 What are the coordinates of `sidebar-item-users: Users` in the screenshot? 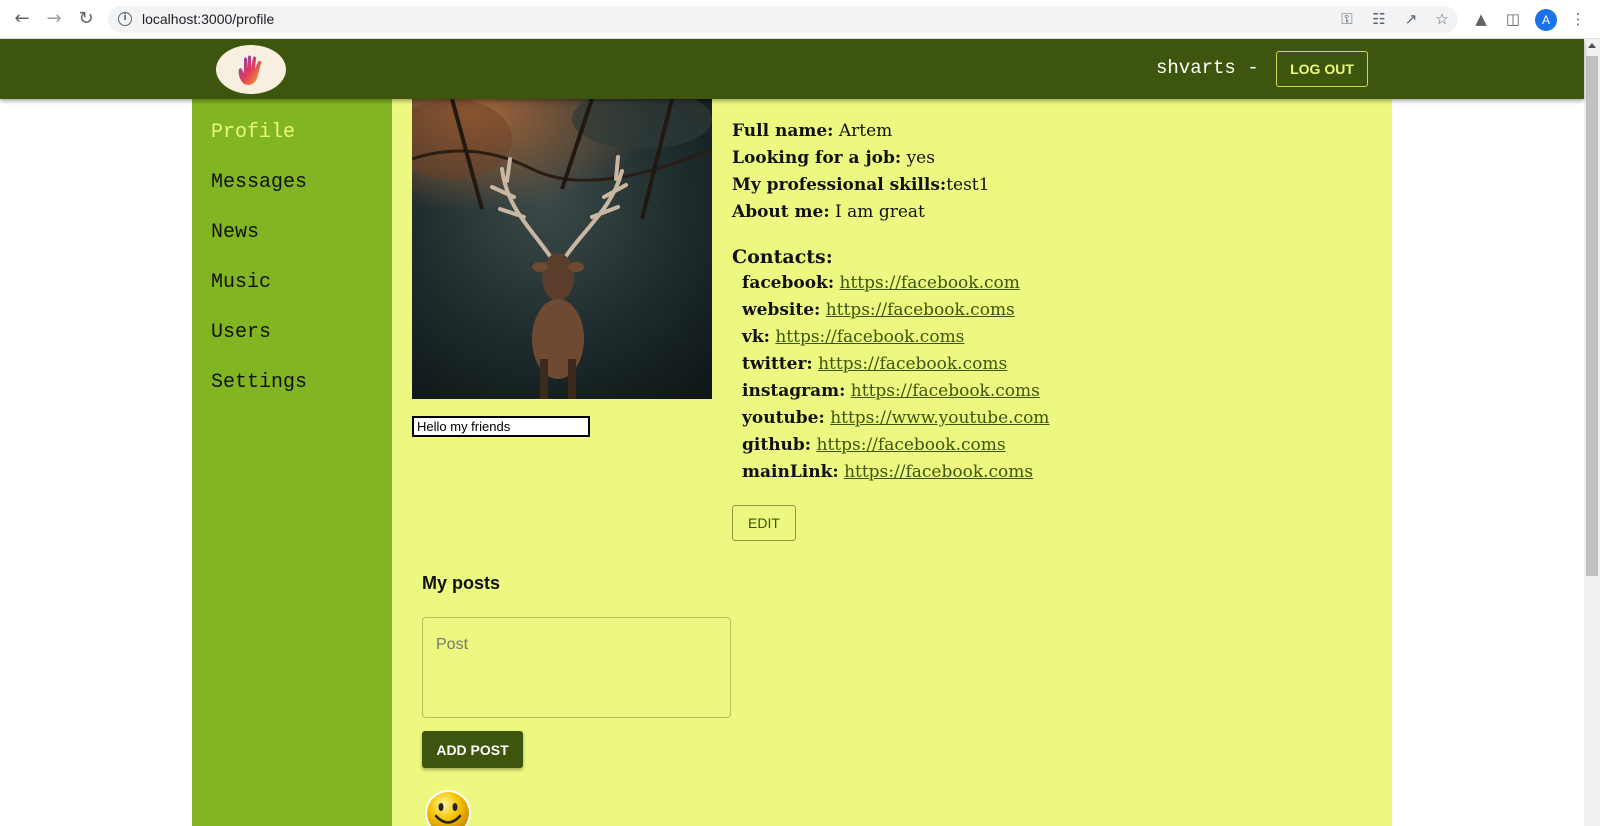 It's located at (241, 332).